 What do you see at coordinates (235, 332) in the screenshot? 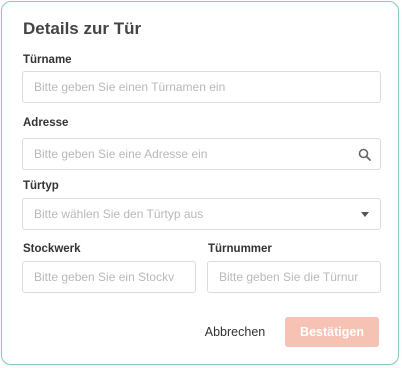
I see `cancel-button: Abbrechen` at bounding box center [235, 332].